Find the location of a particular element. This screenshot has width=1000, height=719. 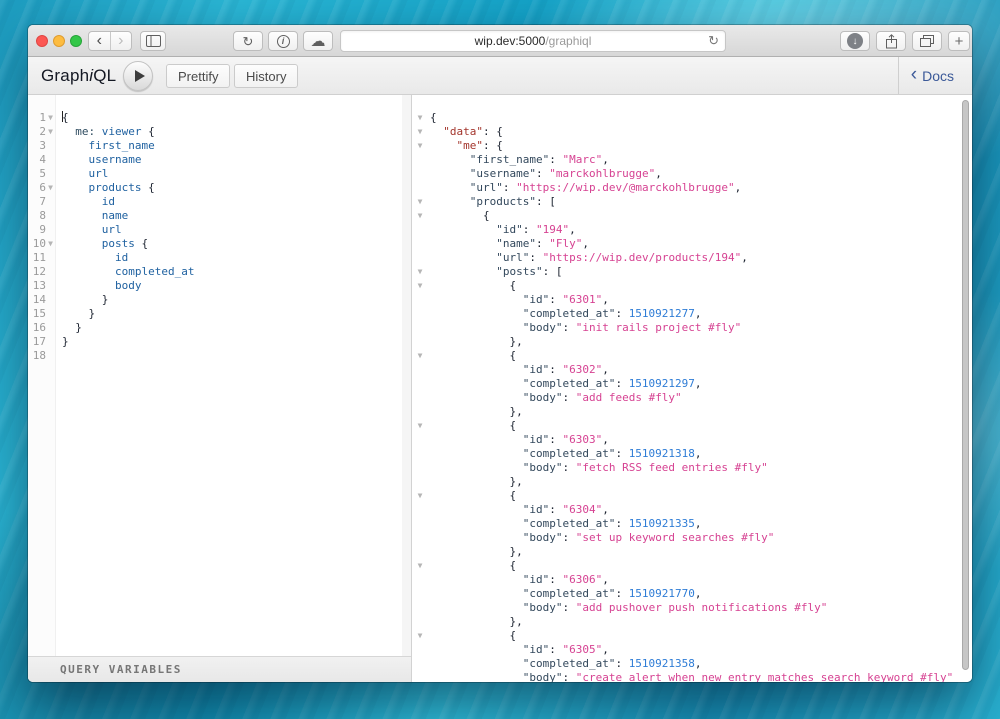

gutter-row: 11▼ is located at coordinates (39, 257).